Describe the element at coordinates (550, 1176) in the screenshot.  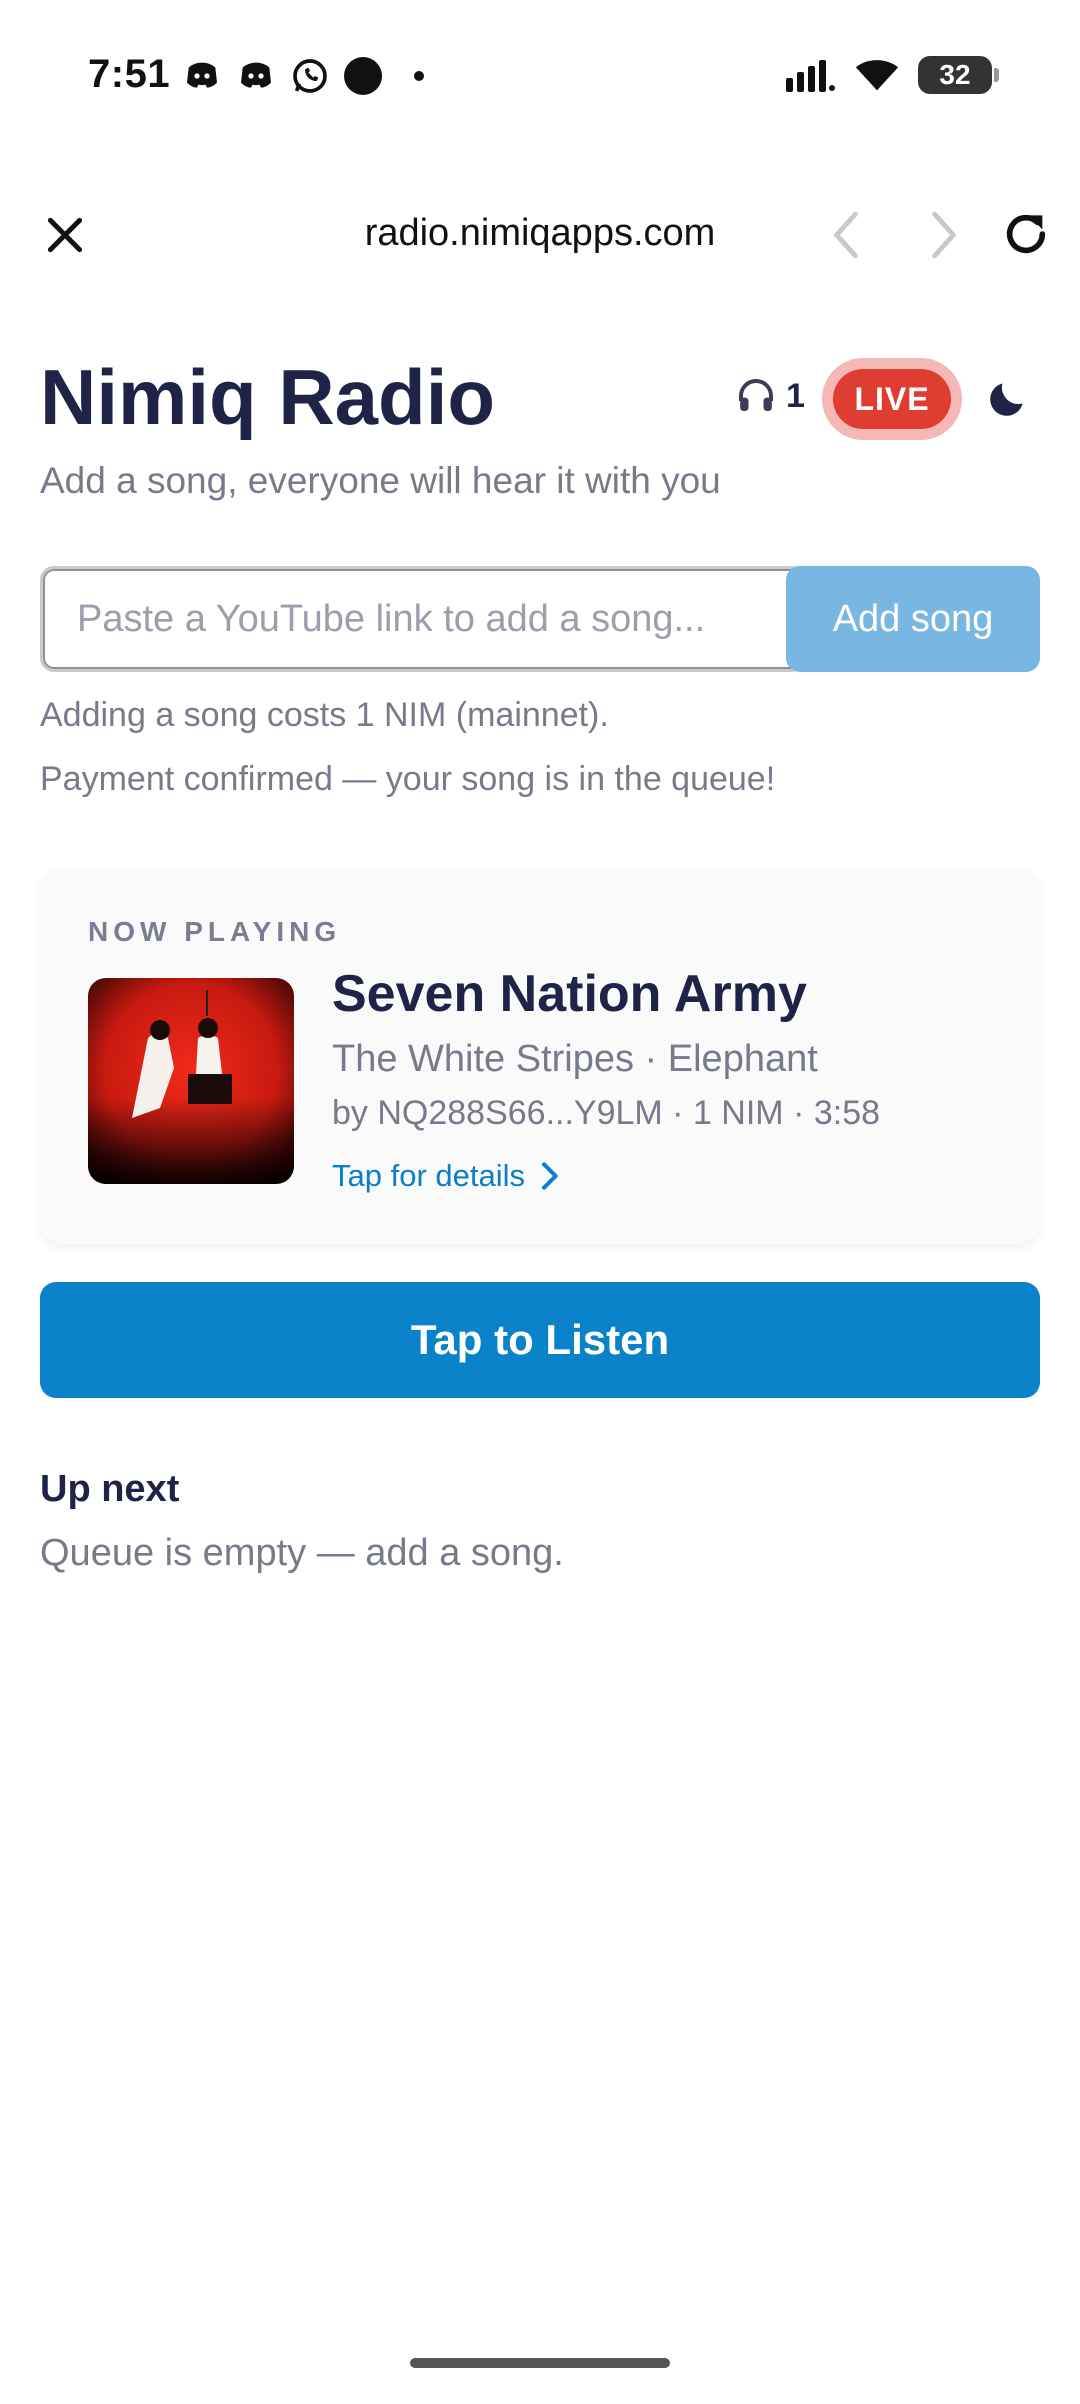
I see `chevron-right-icon` at that location.